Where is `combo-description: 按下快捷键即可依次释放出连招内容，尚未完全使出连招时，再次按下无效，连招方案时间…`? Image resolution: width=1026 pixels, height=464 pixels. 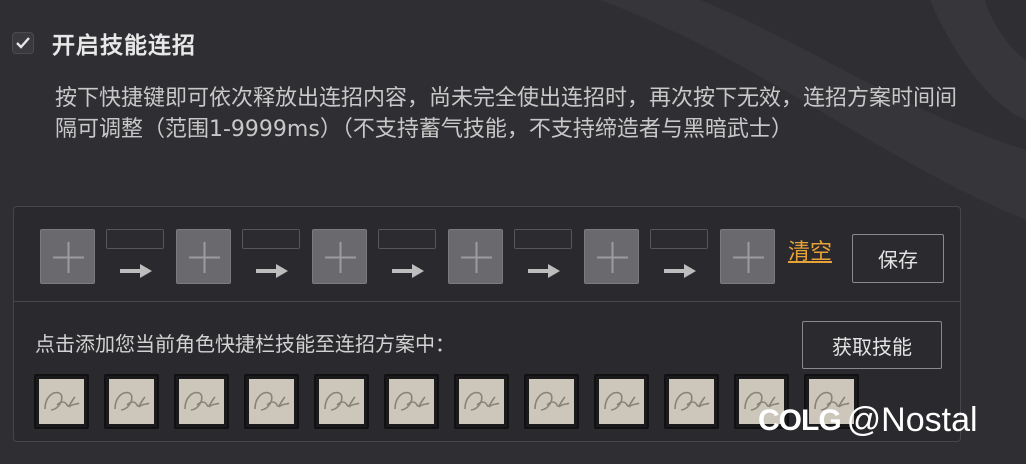
combo-description: 按下快捷键即可依次释放出连招内容，尚未完全使出连招时，再次按下无效，连招方案时间… is located at coordinates (506, 114).